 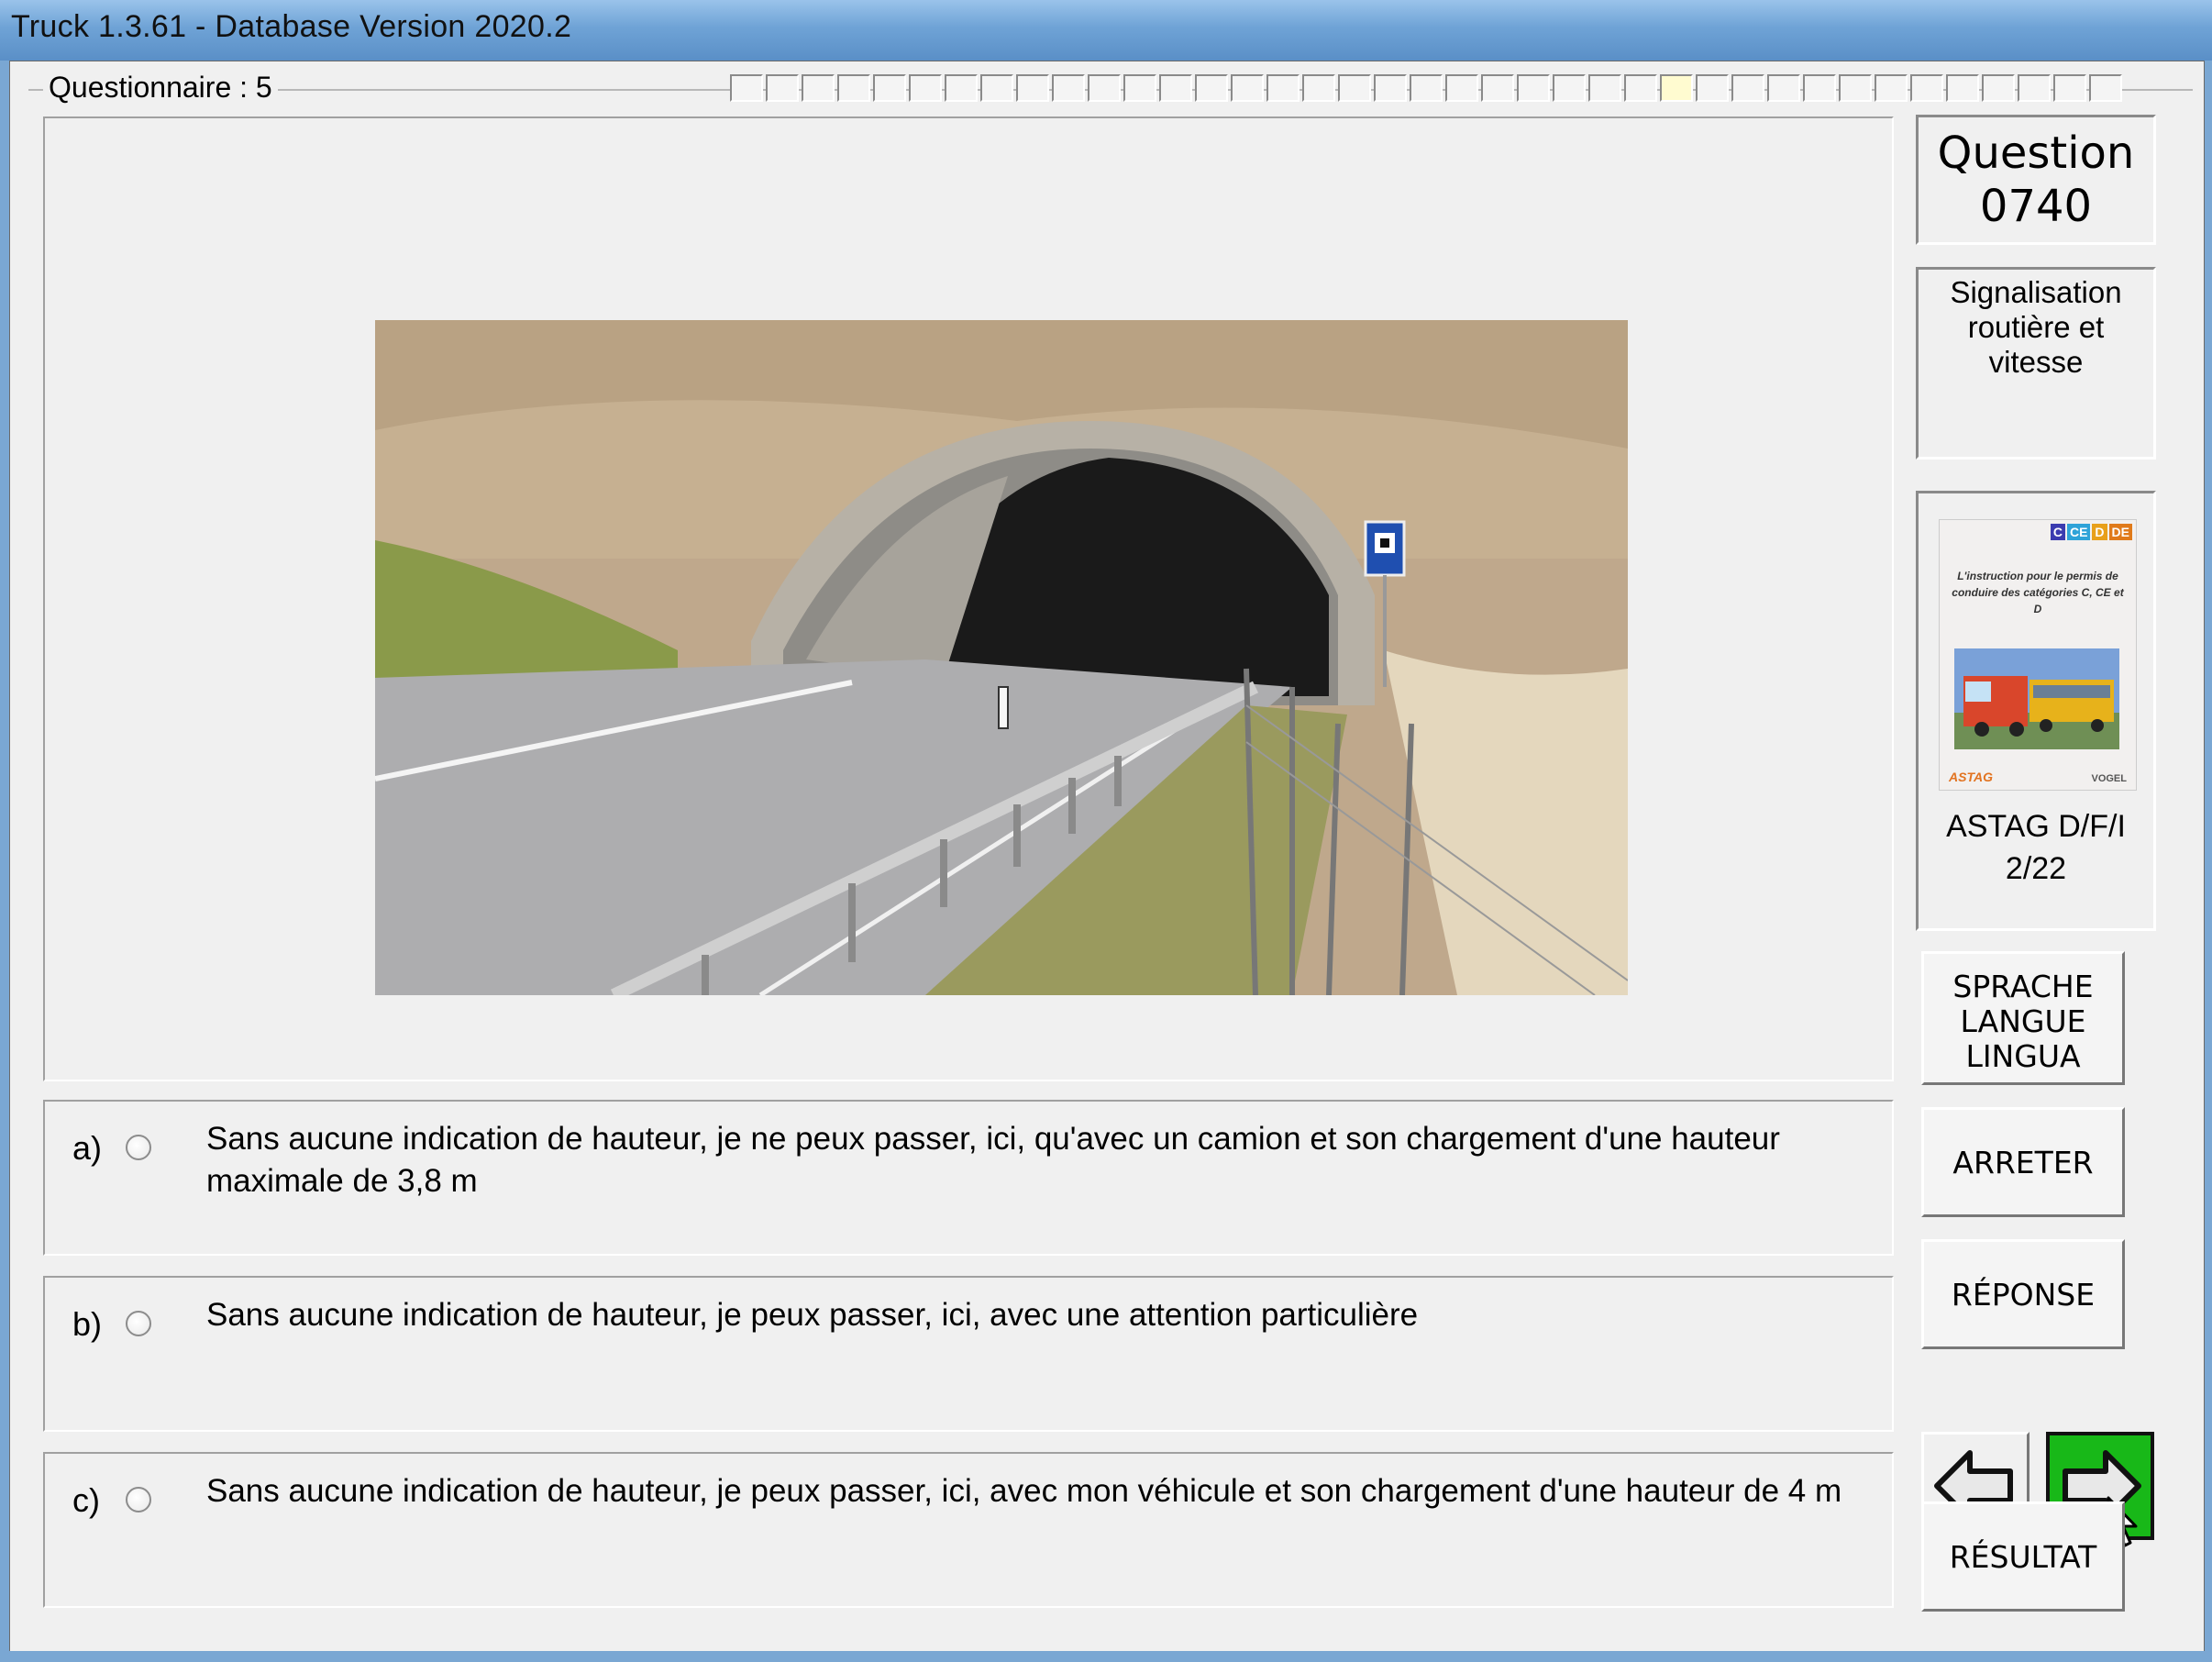 What do you see at coordinates (2023, 1021) in the screenshot?
I see `language-label-fr: LANGUE` at bounding box center [2023, 1021].